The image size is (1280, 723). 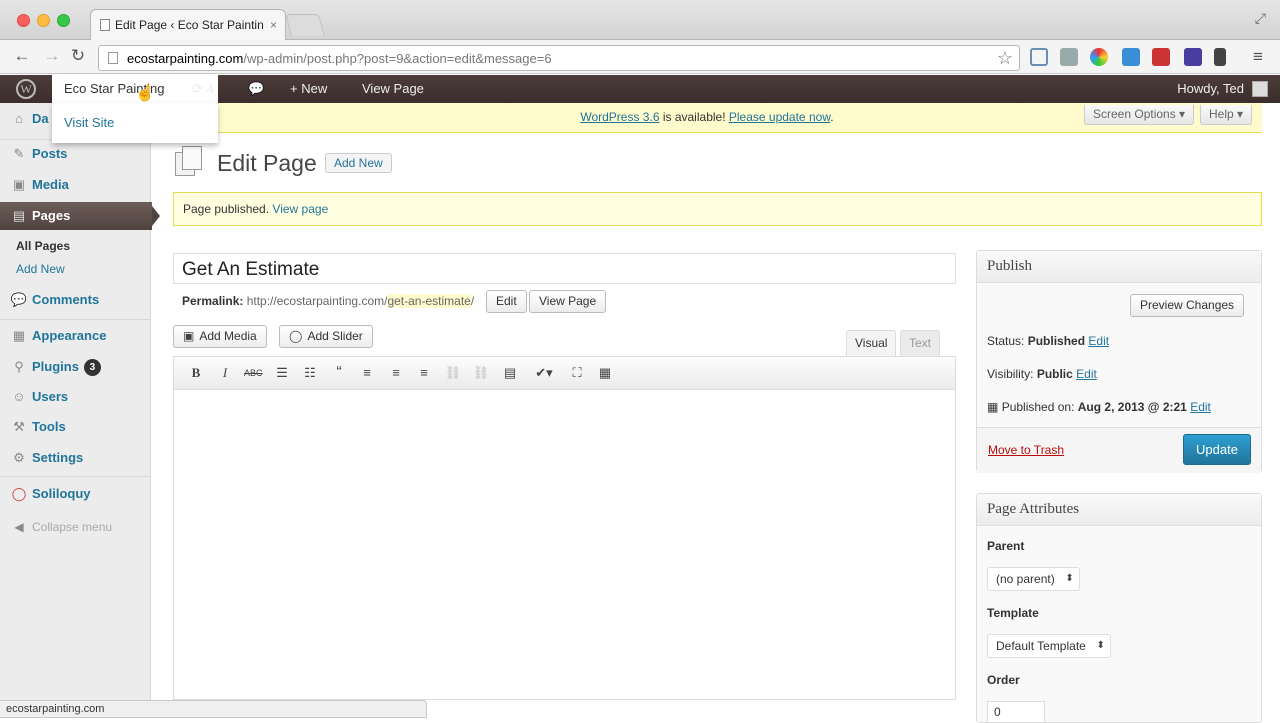 I want to click on media-icon: ▣, so click(x=189, y=336).